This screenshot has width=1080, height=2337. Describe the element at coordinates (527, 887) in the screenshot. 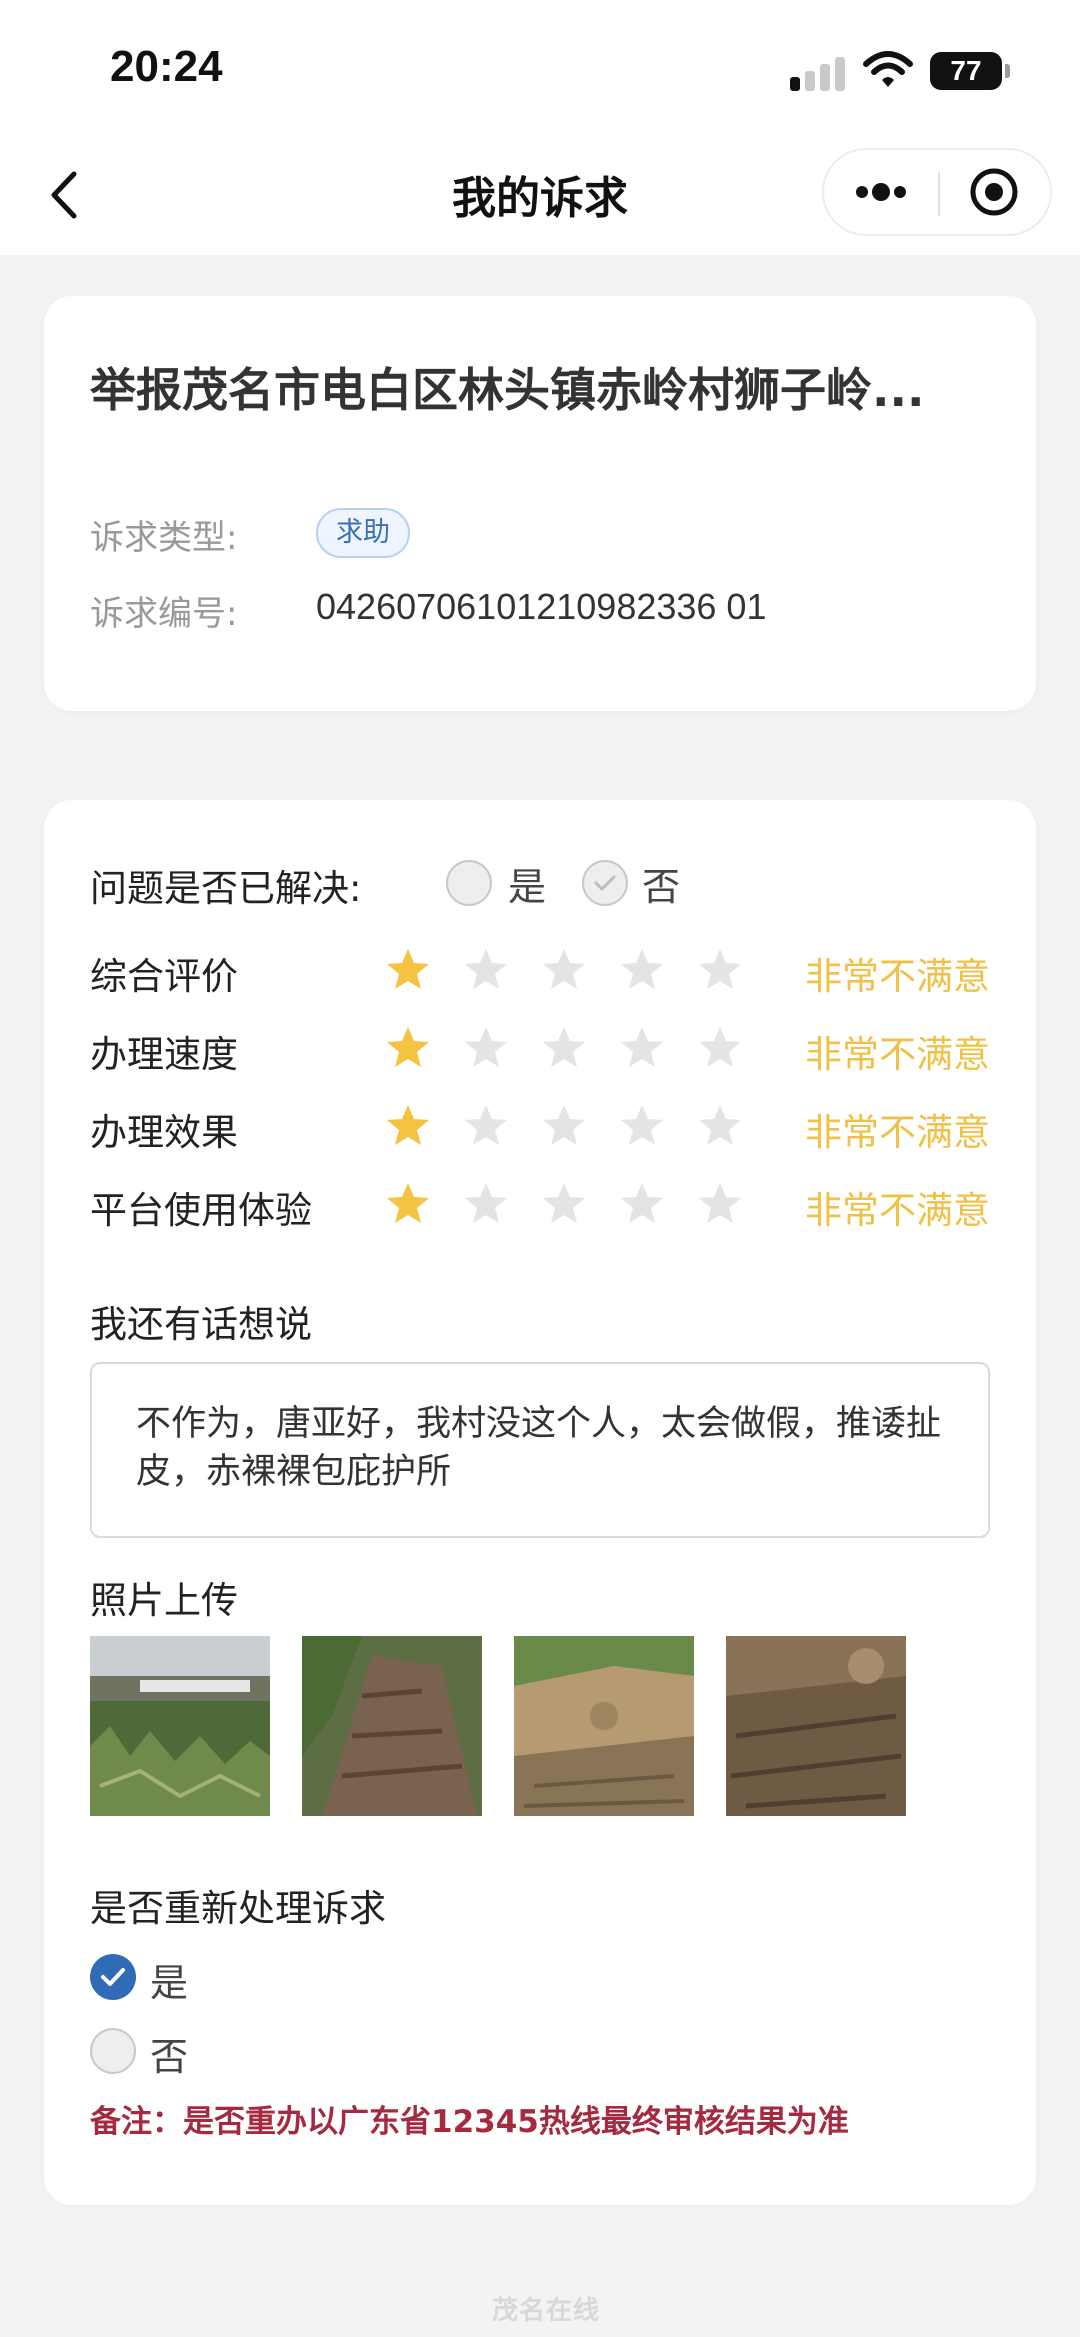

I see `resolved-yes-label: 是` at that location.